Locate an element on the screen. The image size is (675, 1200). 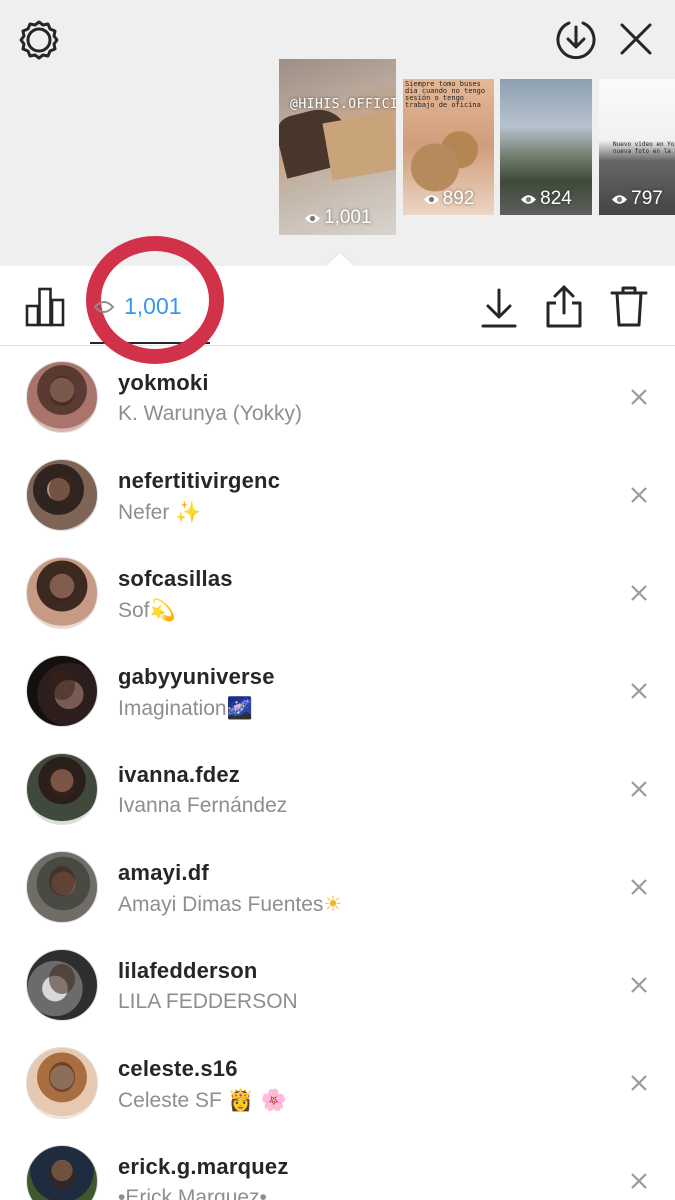
viewer-username: yokmoki is located at coordinates (163, 383).